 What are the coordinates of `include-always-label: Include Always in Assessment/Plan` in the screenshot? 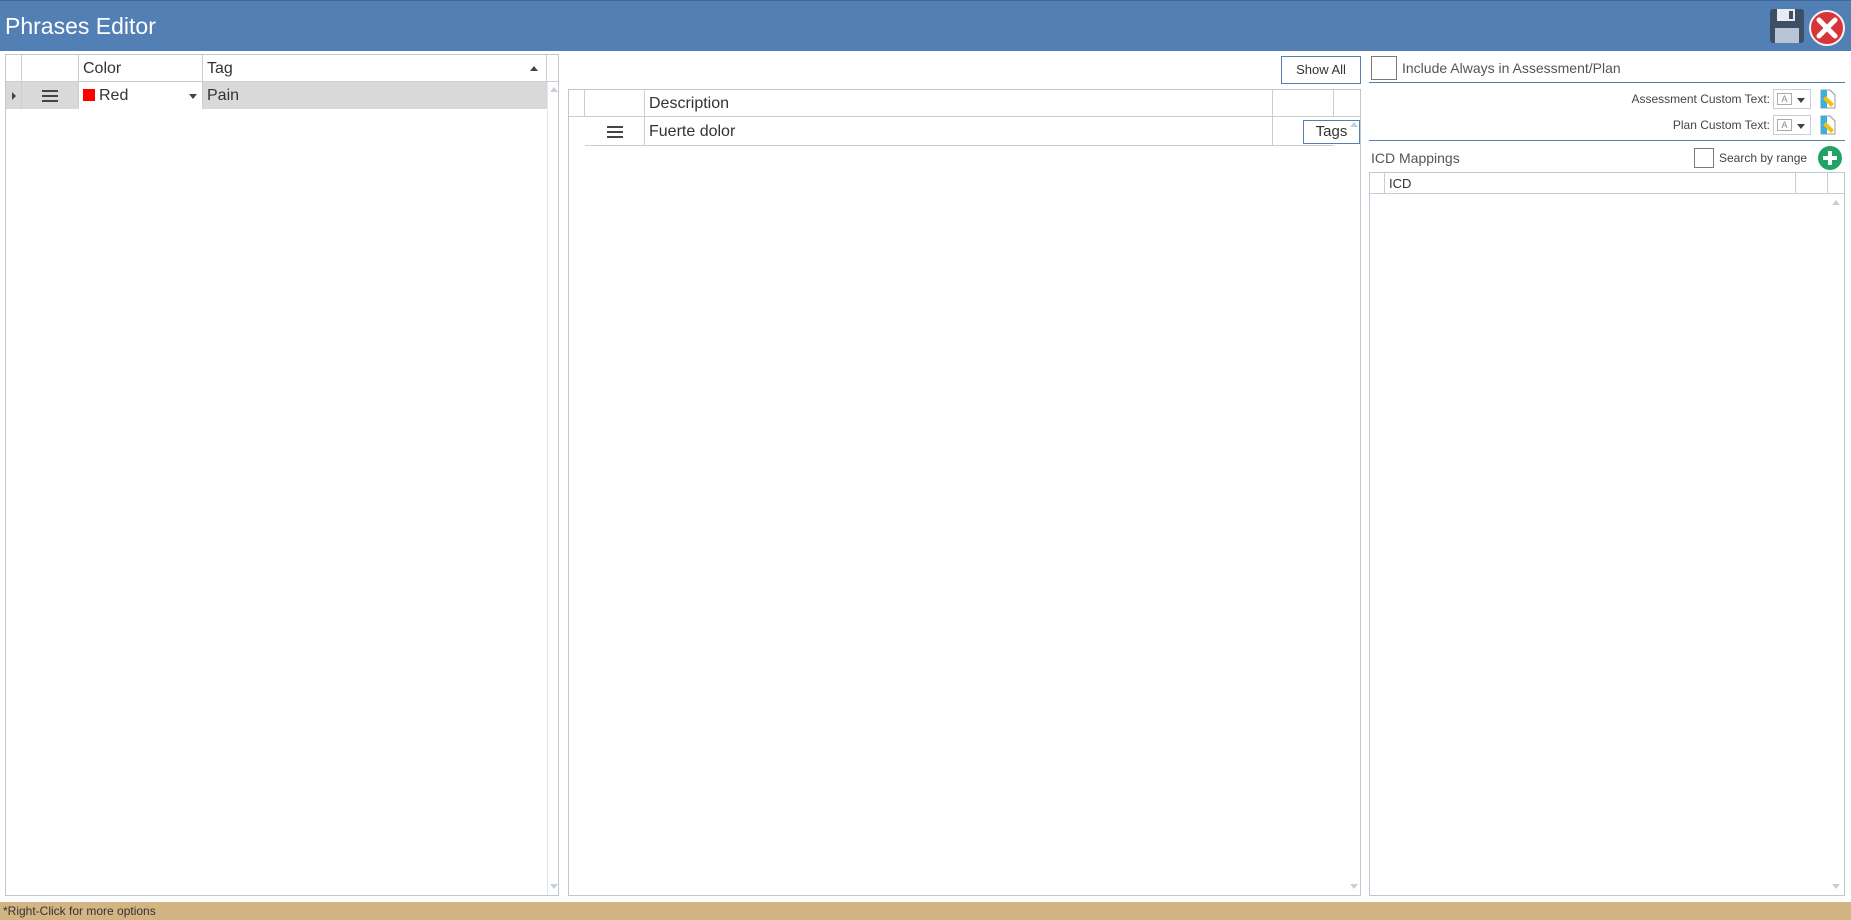 It's located at (1511, 68).